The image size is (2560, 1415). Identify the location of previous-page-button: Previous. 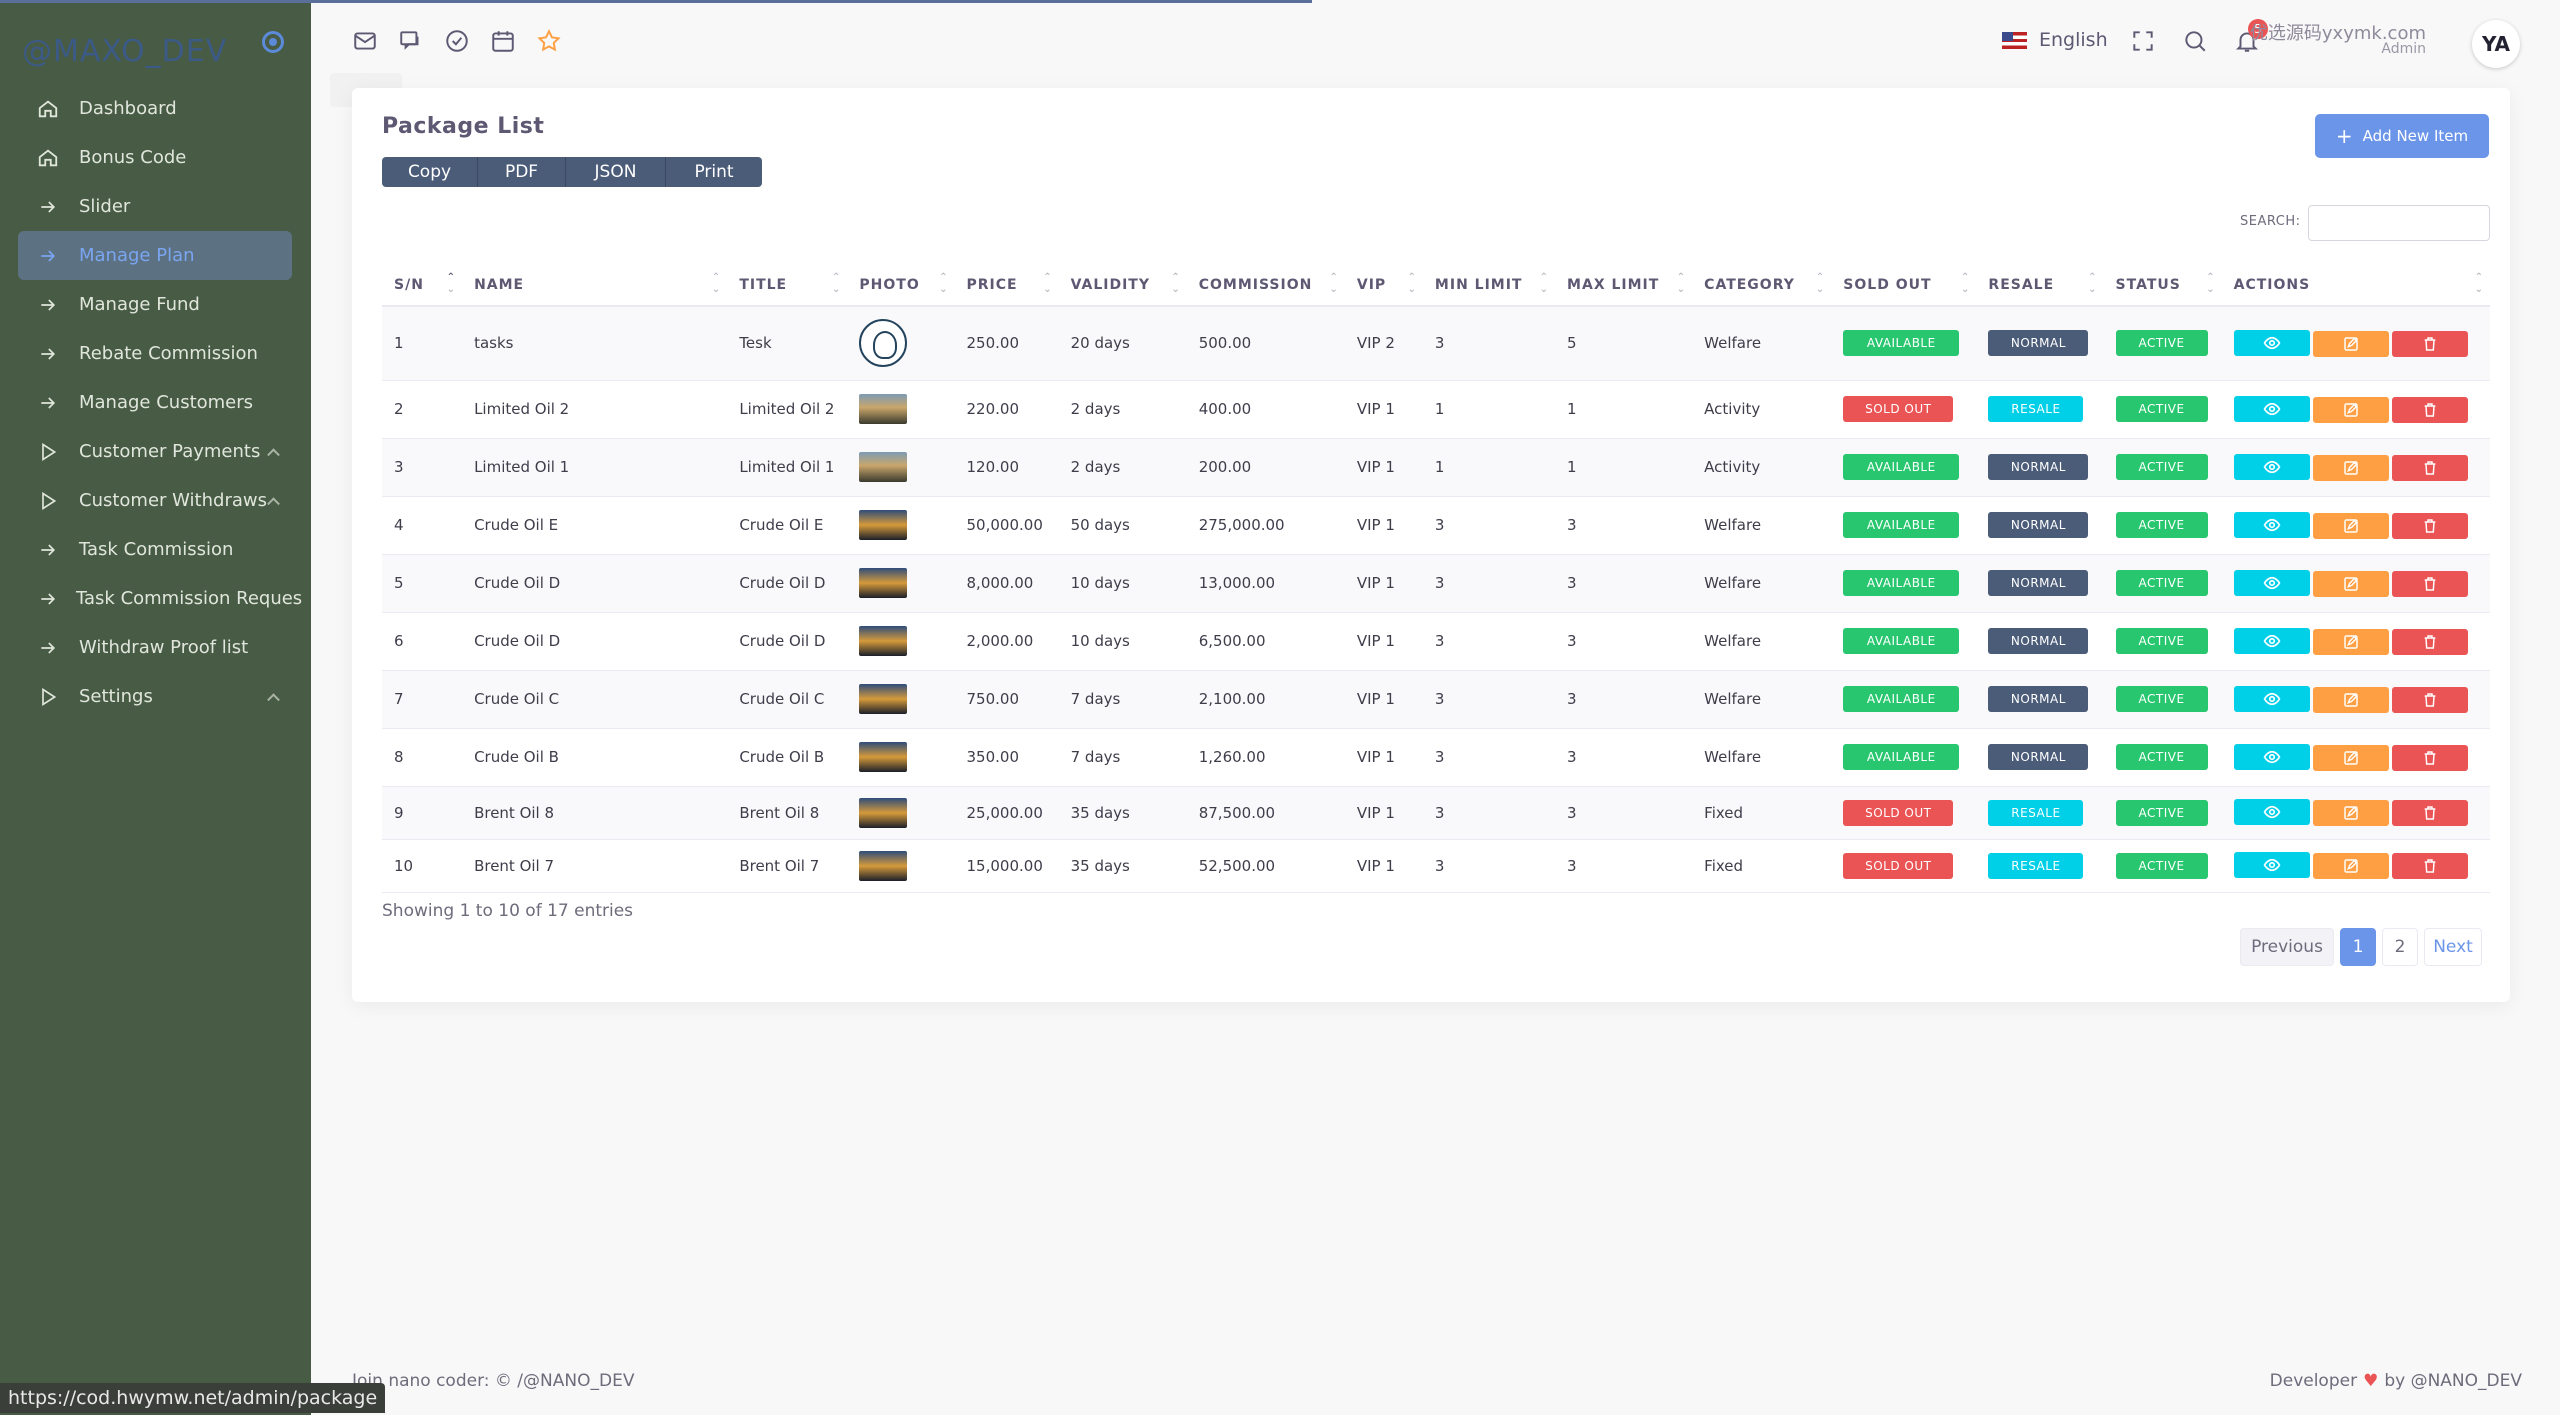
(2287, 947).